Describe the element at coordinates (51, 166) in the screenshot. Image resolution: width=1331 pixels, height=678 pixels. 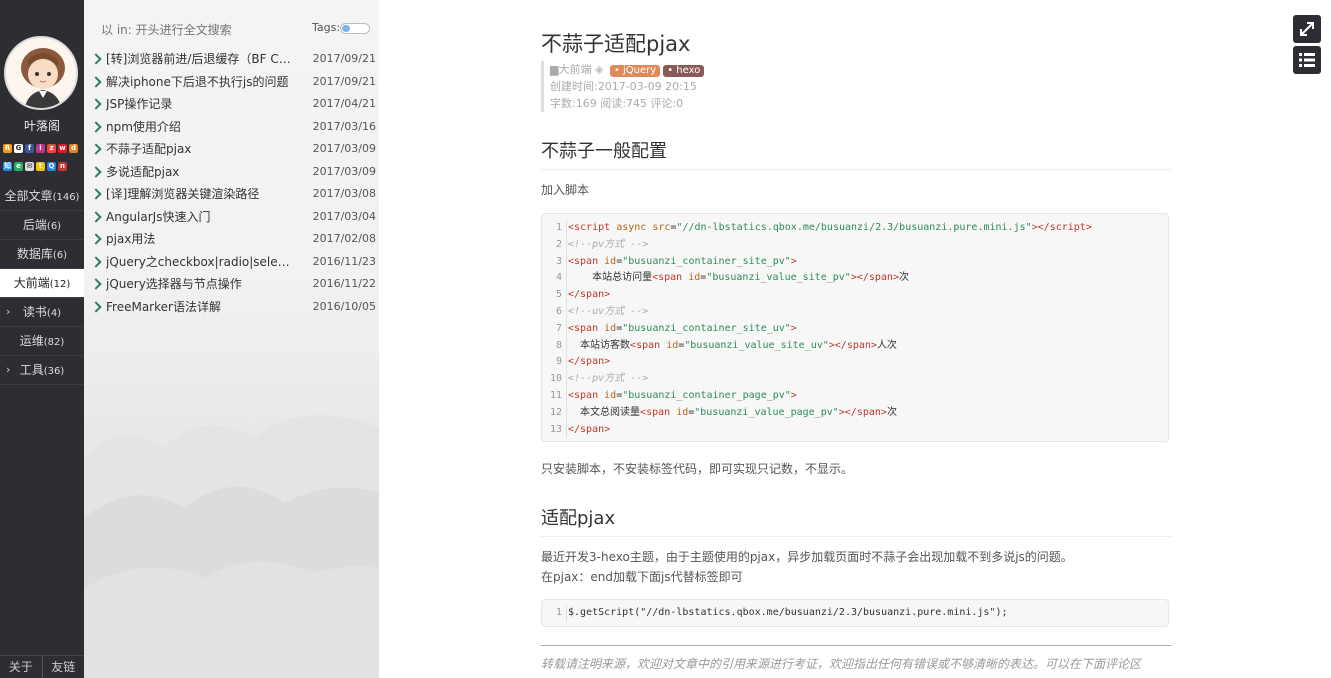
I see `qq-icon: Q` at that location.